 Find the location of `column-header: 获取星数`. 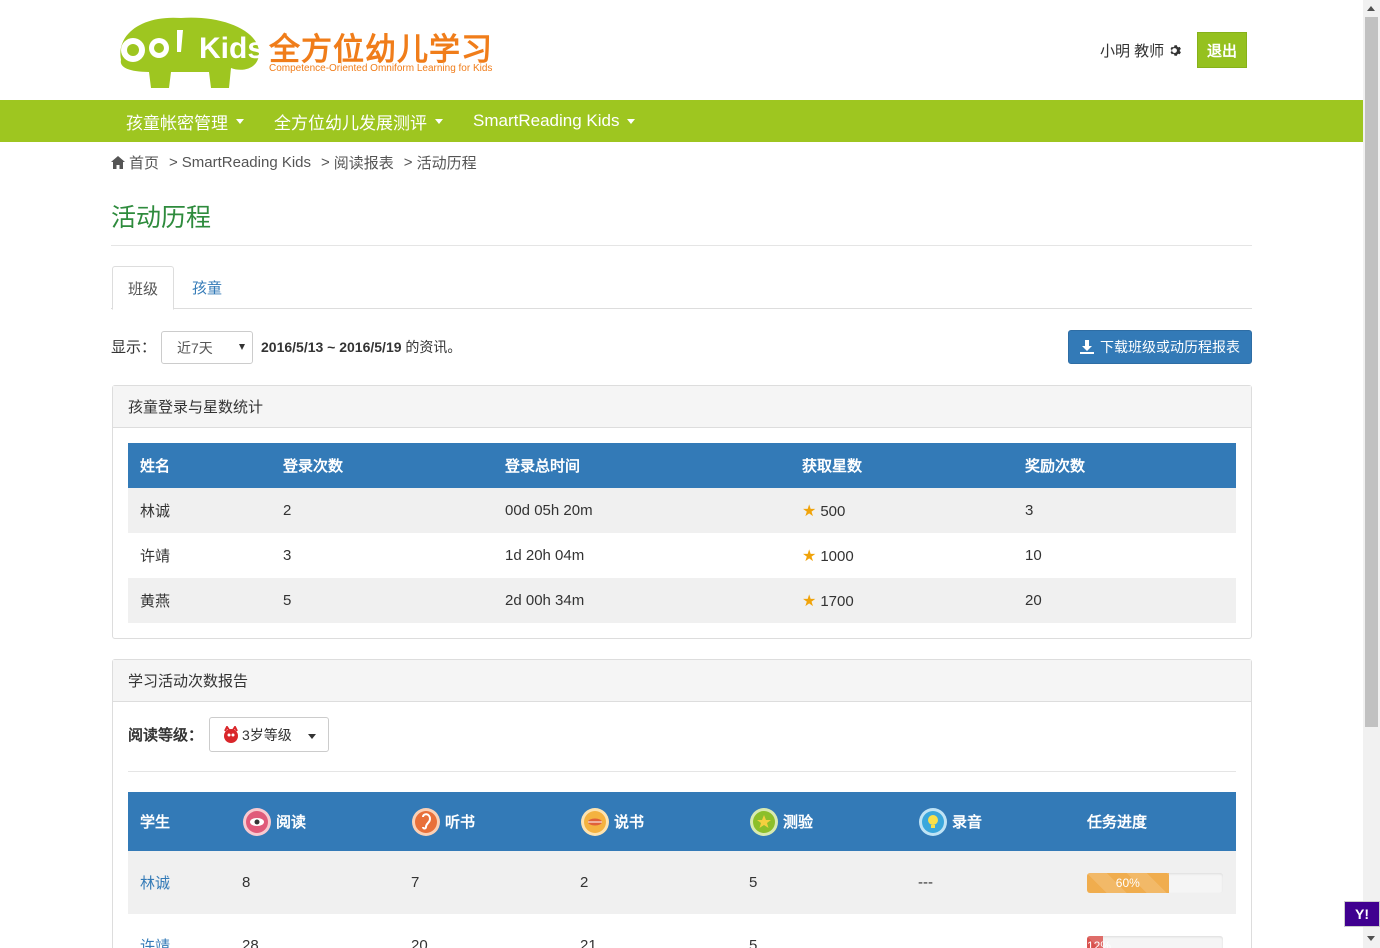

column-header: 获取星数 is located at coordinates (901, 465).